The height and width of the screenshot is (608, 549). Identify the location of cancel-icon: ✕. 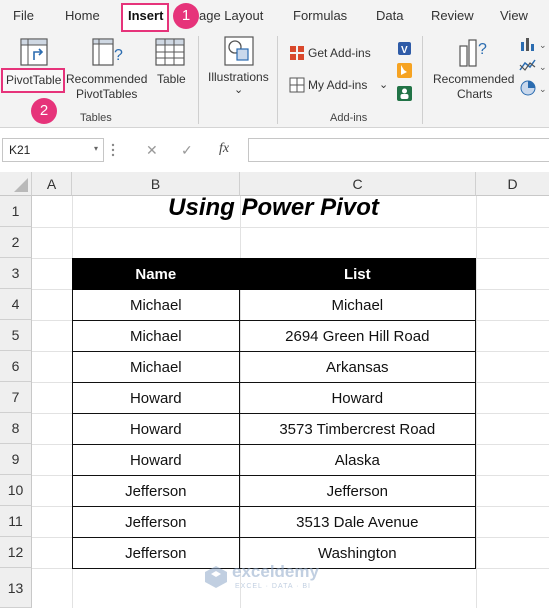
(152, 150).